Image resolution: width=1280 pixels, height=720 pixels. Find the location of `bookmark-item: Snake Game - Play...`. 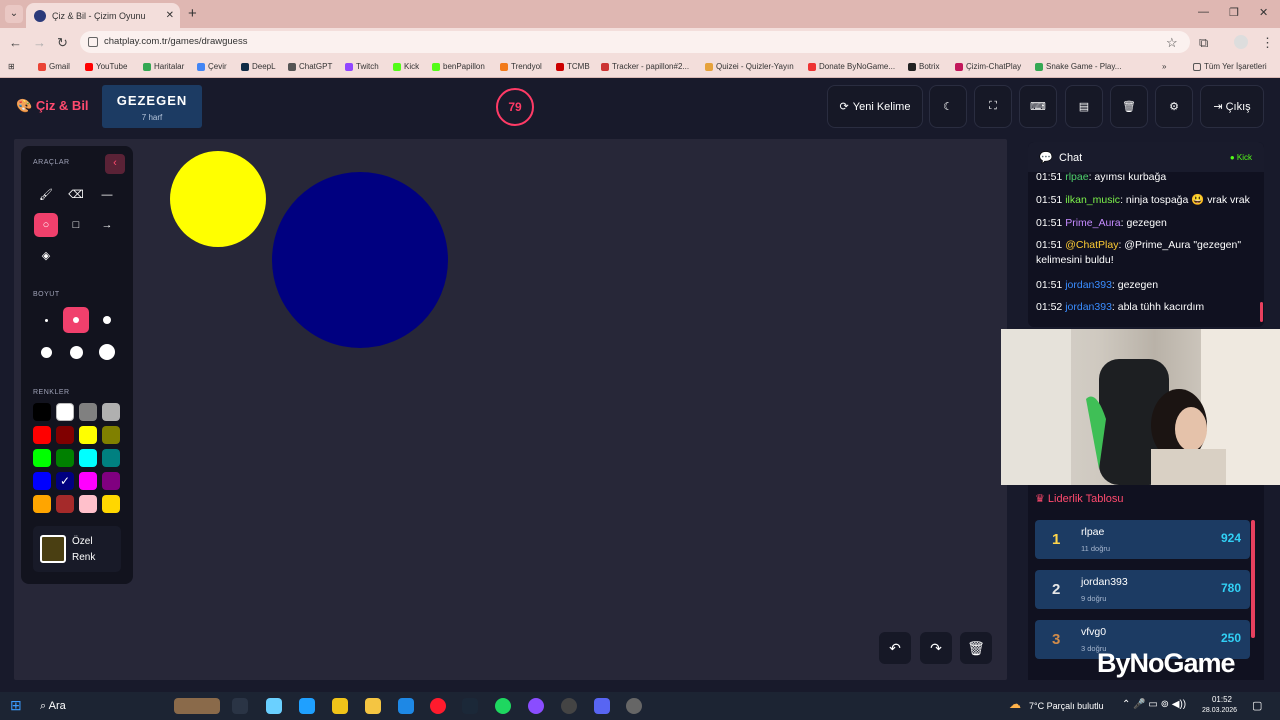

bookmark-item: Snake Game - Play... is located at coordinates (1078, 66).